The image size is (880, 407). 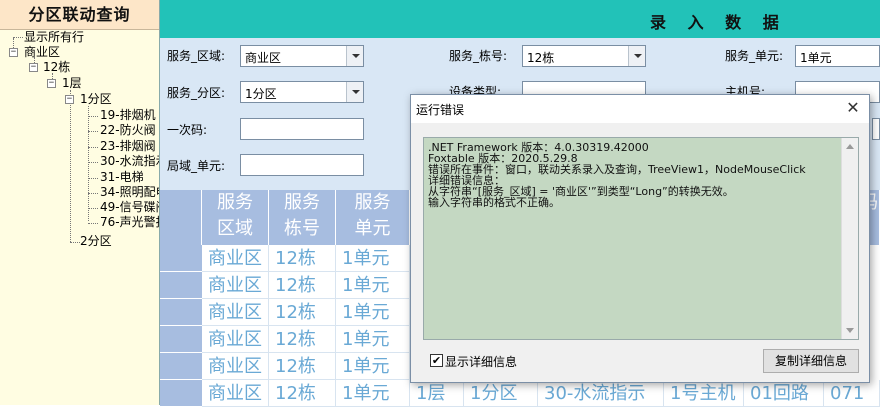 What do you see at coordinates (373, 217) in the screenshot?
I see `grid-header-unit: 服务 单元` at bounding box center [373, 217].